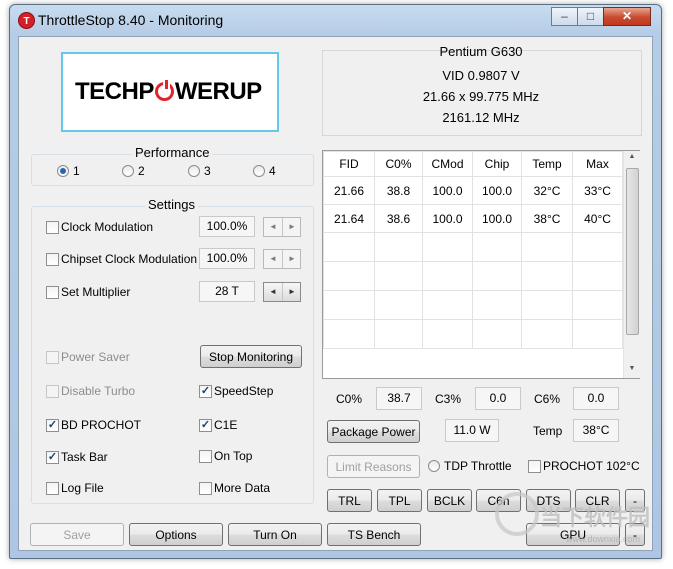 The image size is (673, 569). What do you see at coordinates (590, 16) in the screenshot?
I see `maximize-button: □` at bounding box center [590, 16].